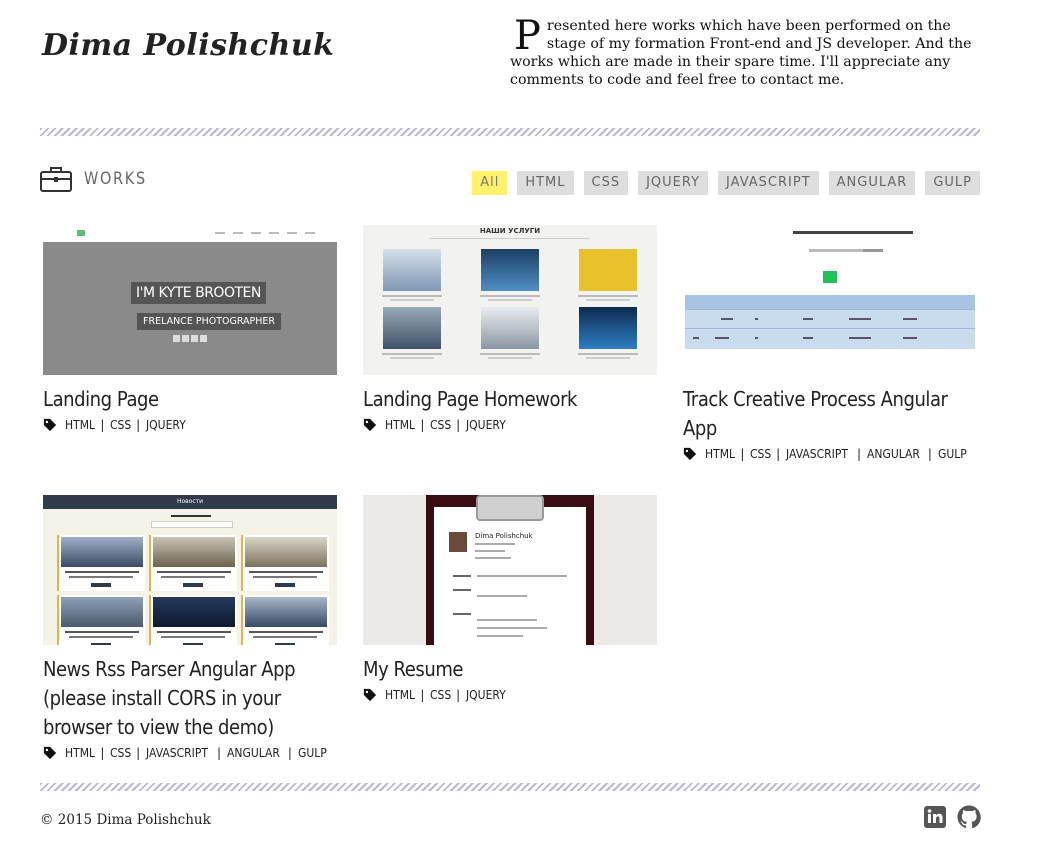 The height and width of the screenshot is (866, 1050). Describe the element at coordinates (606, 183) in the screenshot. I see `filter-css: CSS` at that location.